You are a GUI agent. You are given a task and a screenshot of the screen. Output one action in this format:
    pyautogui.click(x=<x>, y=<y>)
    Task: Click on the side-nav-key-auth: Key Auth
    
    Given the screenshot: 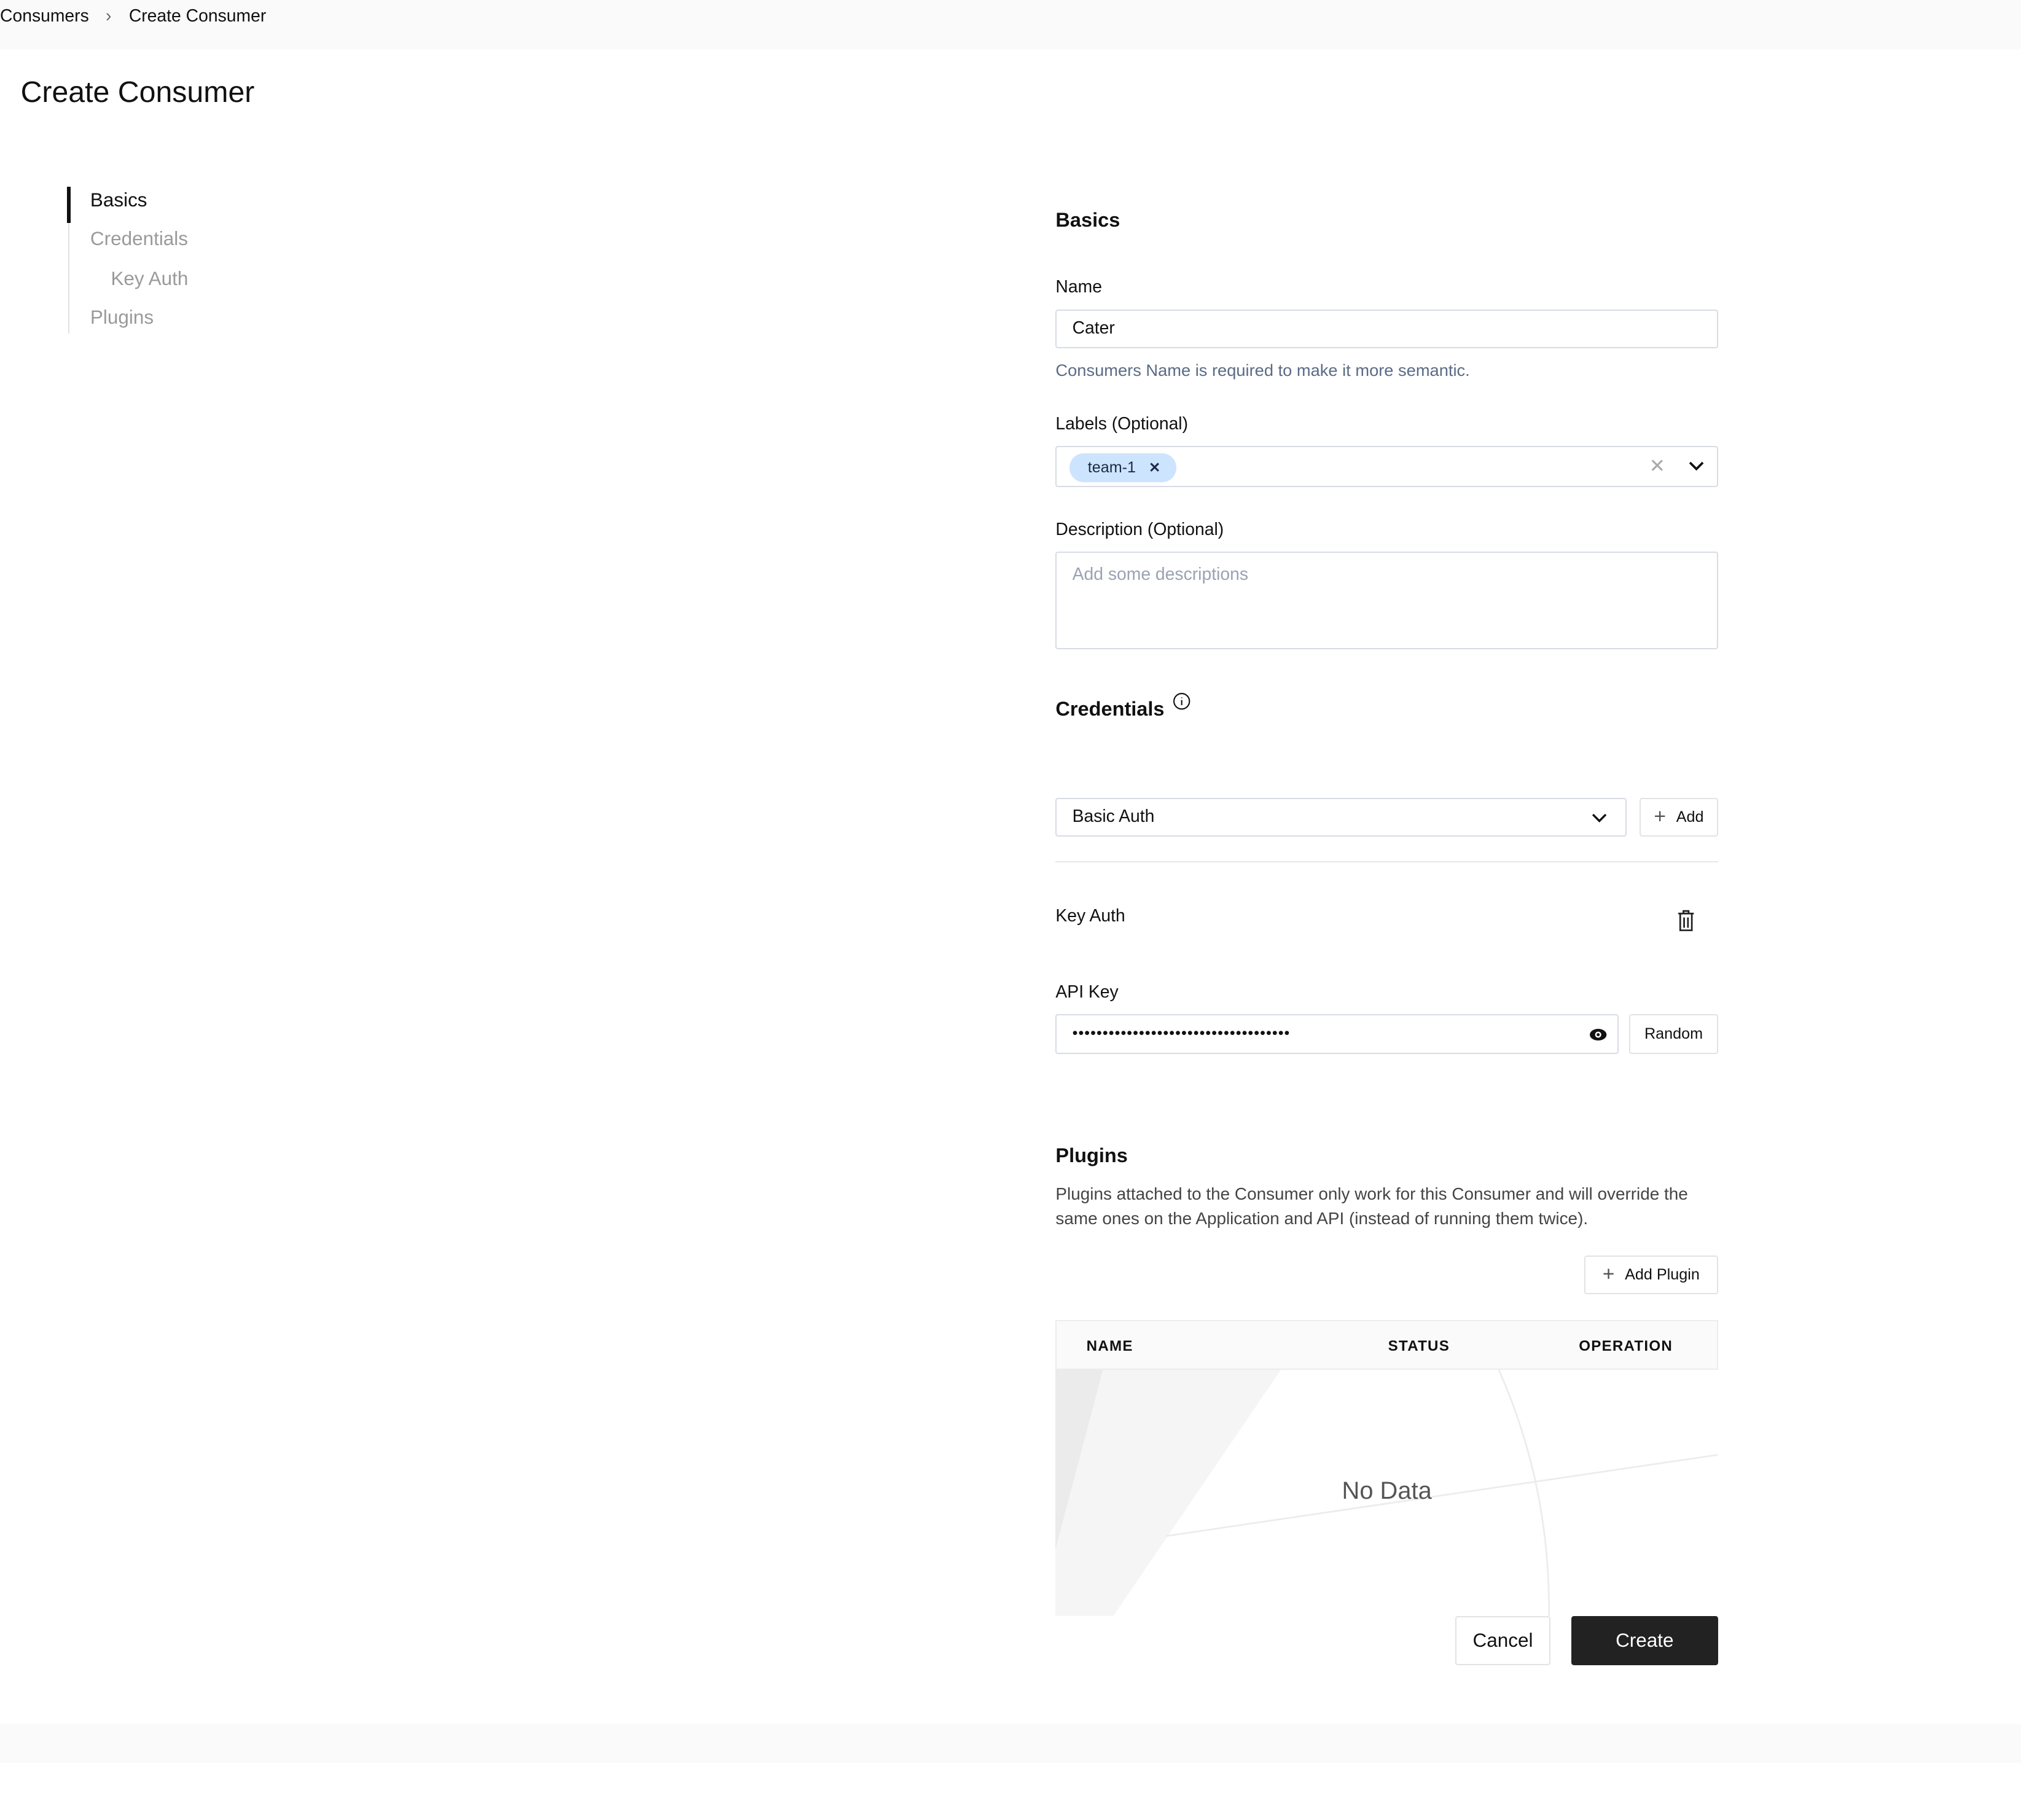 What is the action you would take?
    pyautogui.click(x=149, y=279)
    